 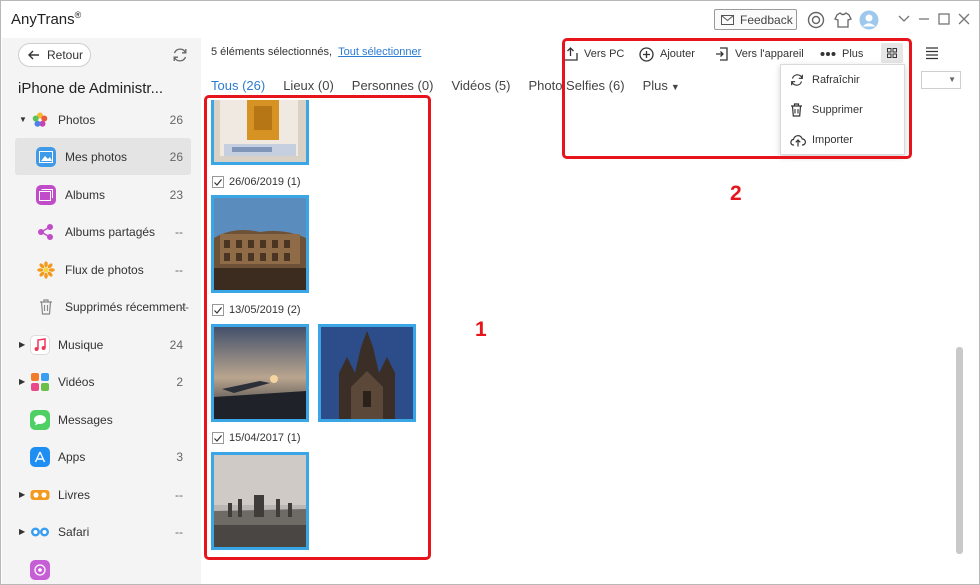 I want to click on sidebar-item-label: Supprimés récemment, so click(x=125, y=306).